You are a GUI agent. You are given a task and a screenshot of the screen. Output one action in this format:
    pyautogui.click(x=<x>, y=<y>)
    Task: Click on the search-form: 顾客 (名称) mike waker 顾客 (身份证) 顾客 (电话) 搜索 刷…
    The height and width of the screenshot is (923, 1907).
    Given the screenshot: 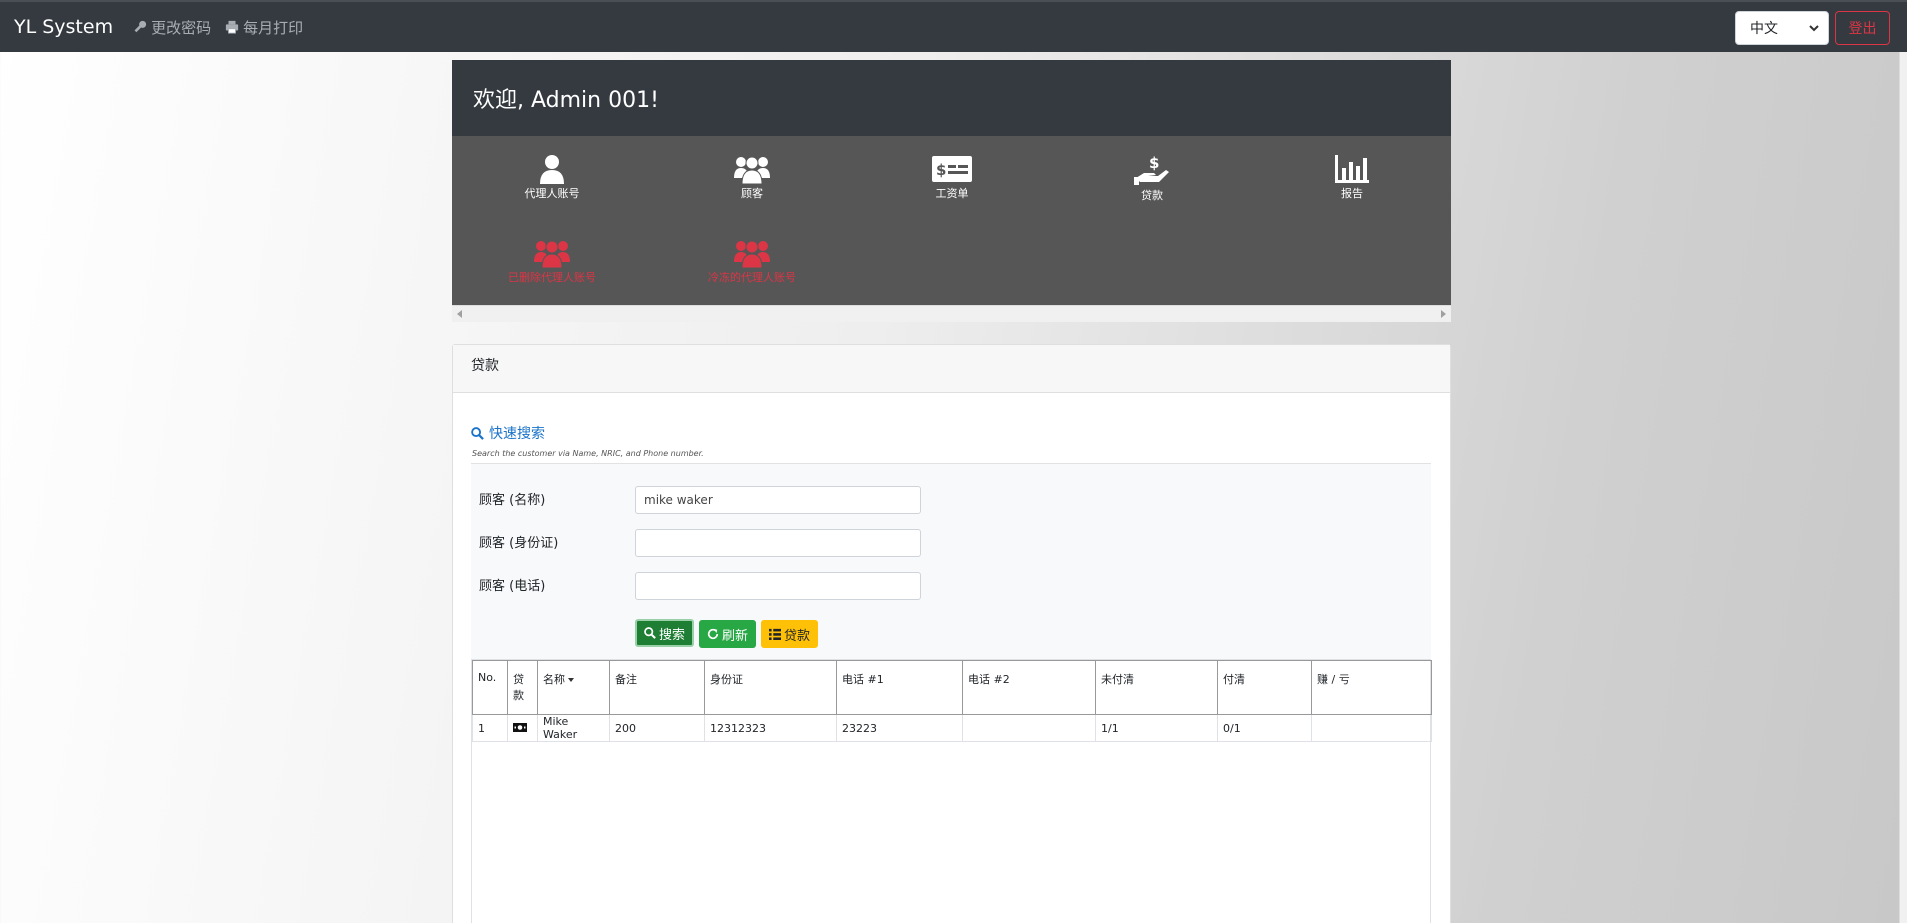 What is the action you would take?
    pyautogui.click(x=951, y=561)
    